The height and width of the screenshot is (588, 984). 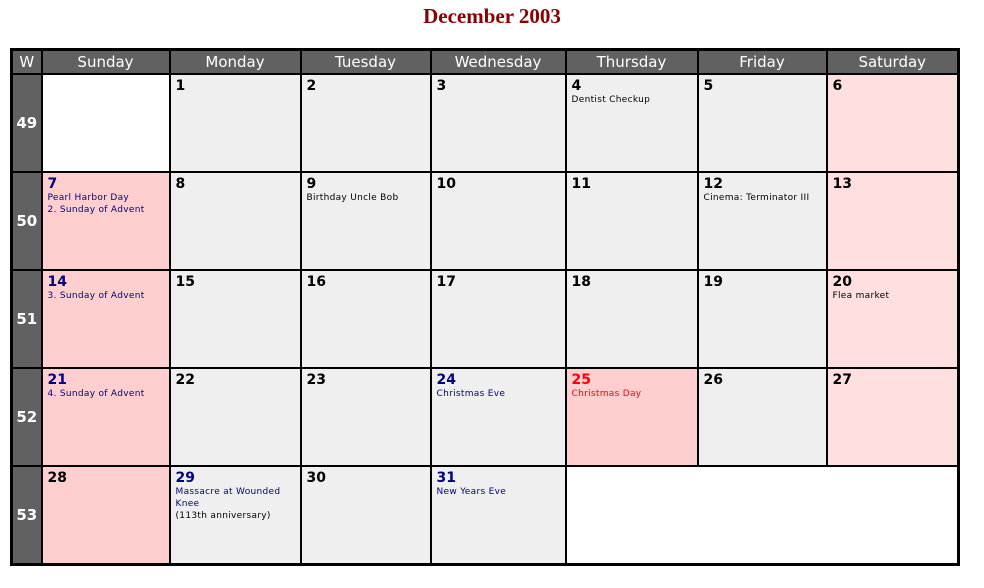 I want to click on day-cell-saturday: 13, so click(x=892, y=221).